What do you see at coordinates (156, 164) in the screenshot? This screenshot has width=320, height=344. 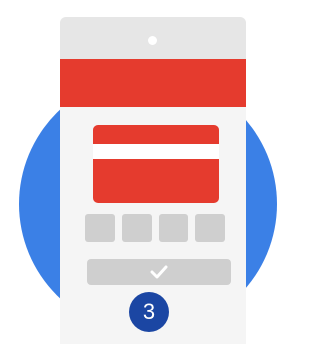 I see `credit-card` at bounding box center [156, 164].